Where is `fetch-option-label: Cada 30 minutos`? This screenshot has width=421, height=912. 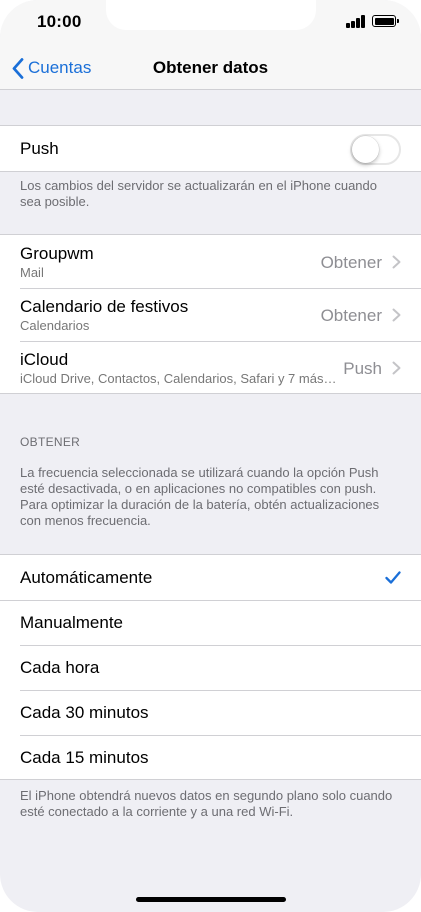
fetch-option-label: Cada 30 minutos is located at coordinates (84, 712).